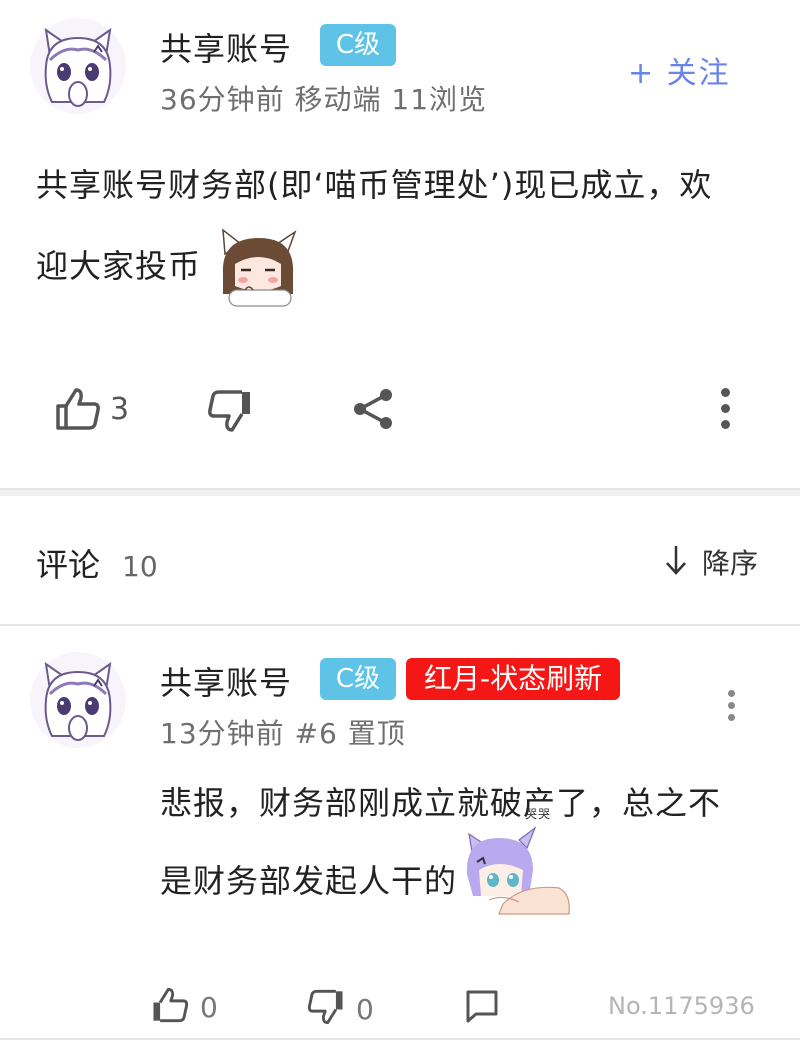  I want to click on comment-author-name: 共享账号, so click(226, 681).